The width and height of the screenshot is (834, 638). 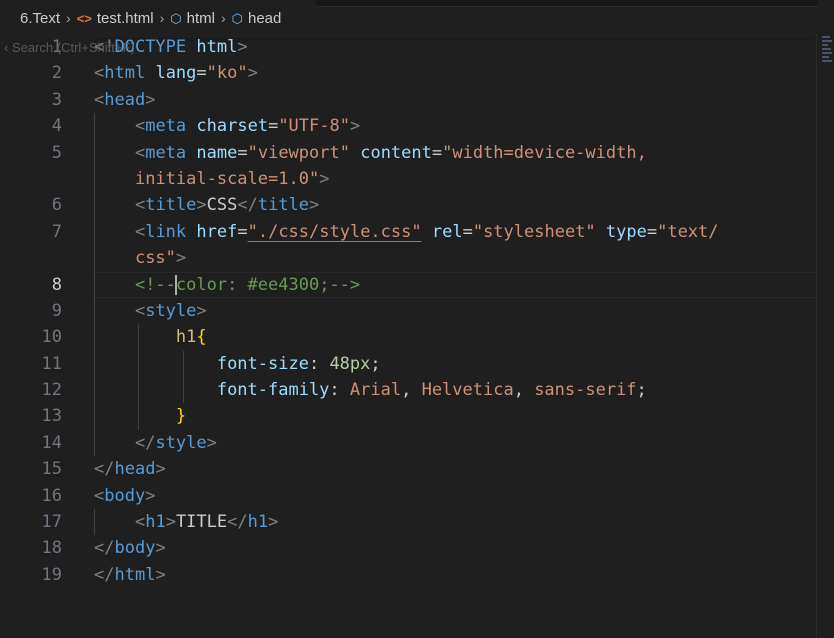 I want to click on code-line: 9 <style>, so click(x=409, y=311).